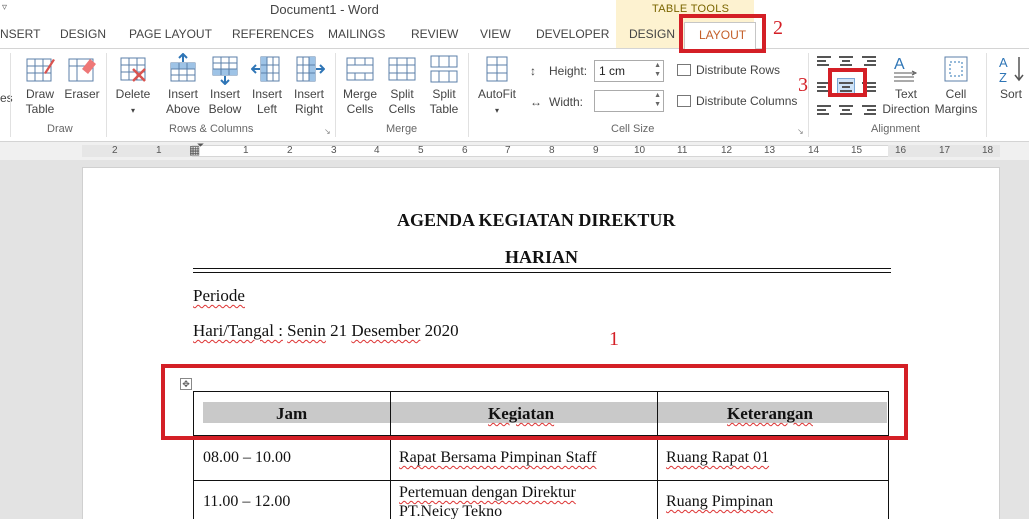  I want to click on tab-review: REVIEW, so click(434, 34).